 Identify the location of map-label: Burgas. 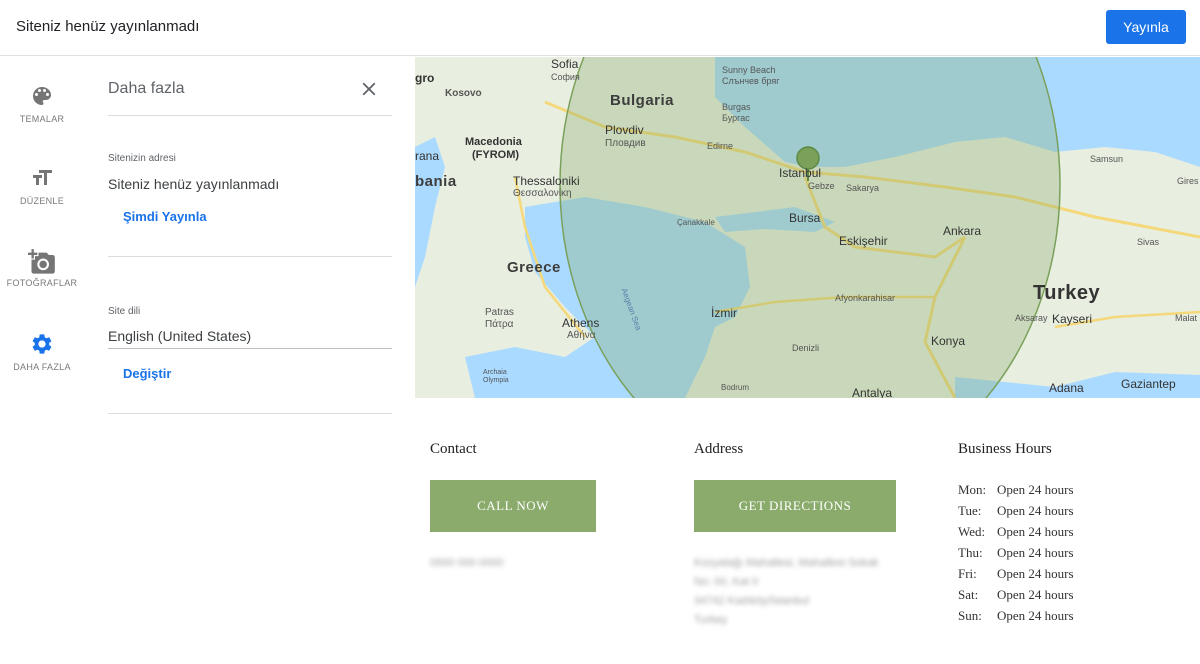
(736, 107).